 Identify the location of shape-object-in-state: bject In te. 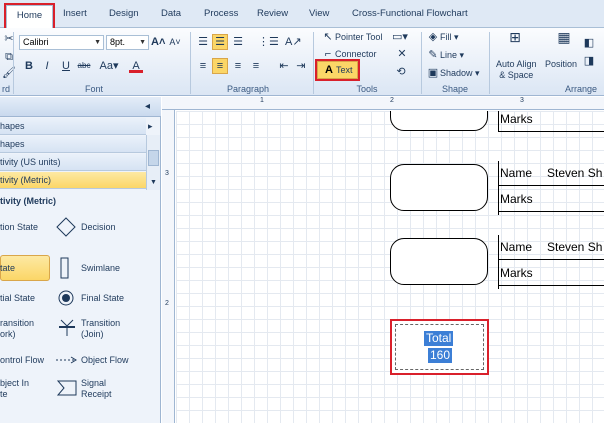
(14, 389).